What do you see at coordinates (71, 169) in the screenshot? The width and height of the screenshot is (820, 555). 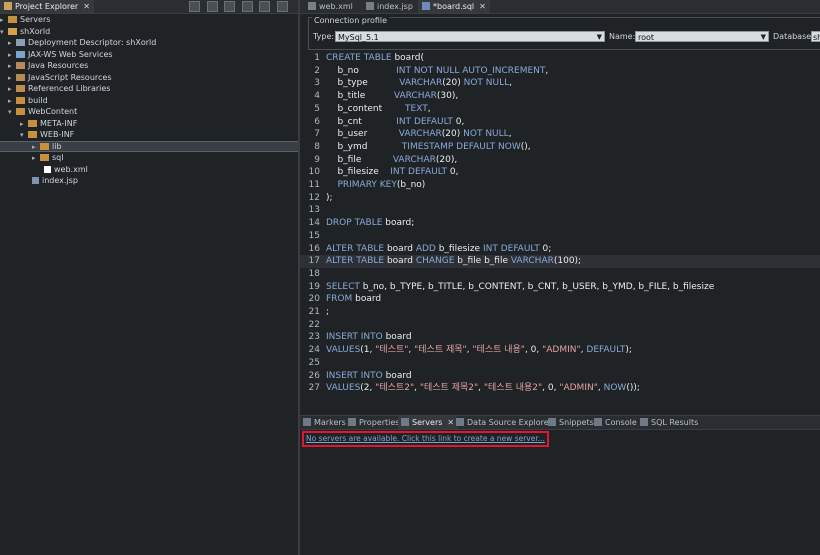 I see `tree-item-label: web.xml` at bounding box center [71, 169].